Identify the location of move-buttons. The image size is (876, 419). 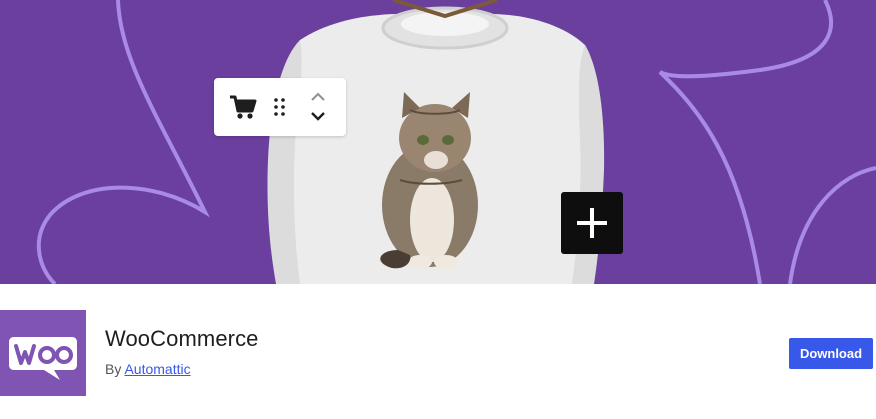
(318, 107).